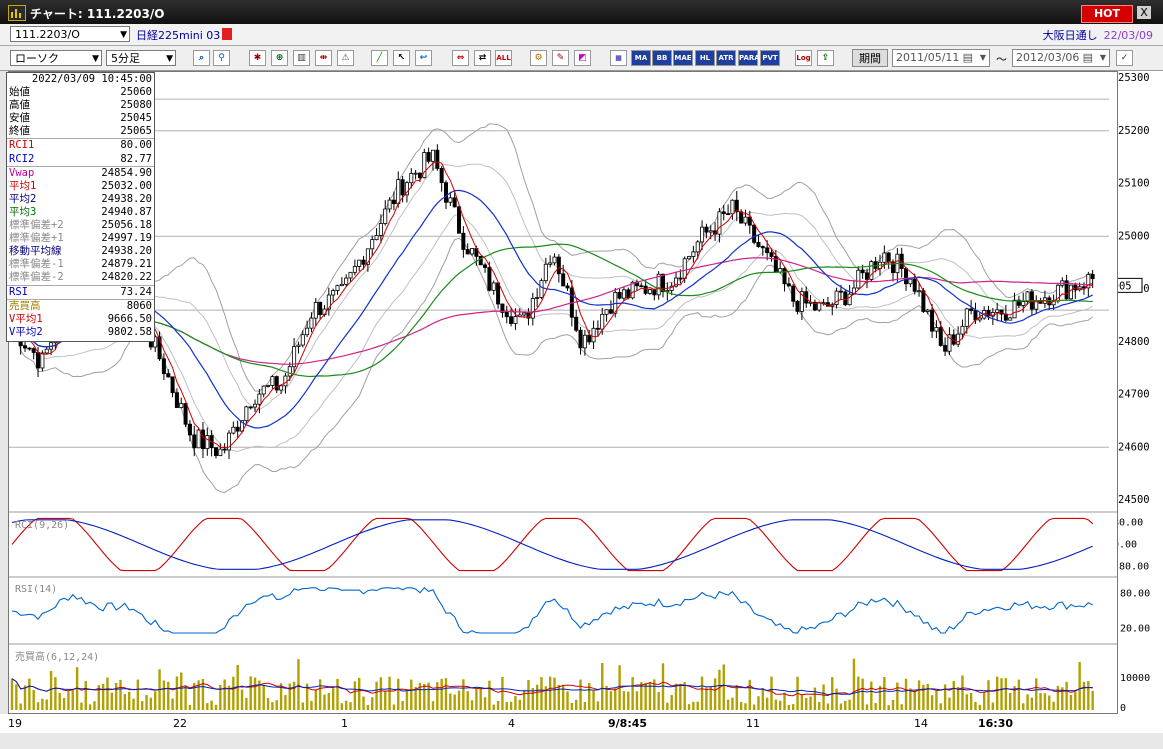 This screenshot has height=749, width=1163. Describe the element at coordinates (401, 58) in the screenshot. I see `cursor-icon: ↖` at that location.